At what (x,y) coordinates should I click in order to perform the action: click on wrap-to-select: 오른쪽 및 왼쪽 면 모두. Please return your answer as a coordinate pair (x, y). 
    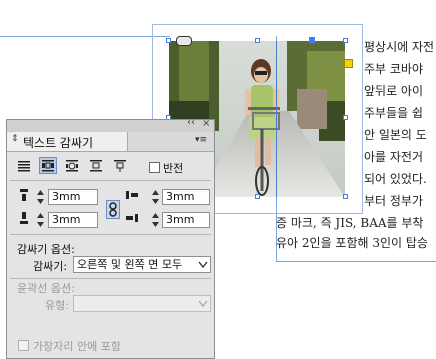
    Looking at the image, I should click on (142, 264).